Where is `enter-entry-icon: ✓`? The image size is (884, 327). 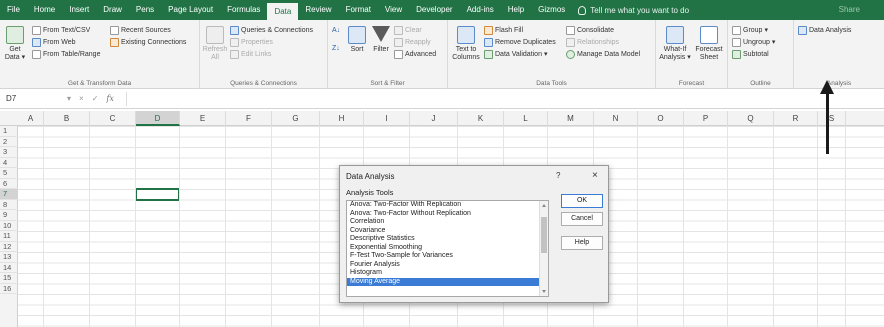 enter-entry-icon: ✓ is located at coordinates (95, 98).